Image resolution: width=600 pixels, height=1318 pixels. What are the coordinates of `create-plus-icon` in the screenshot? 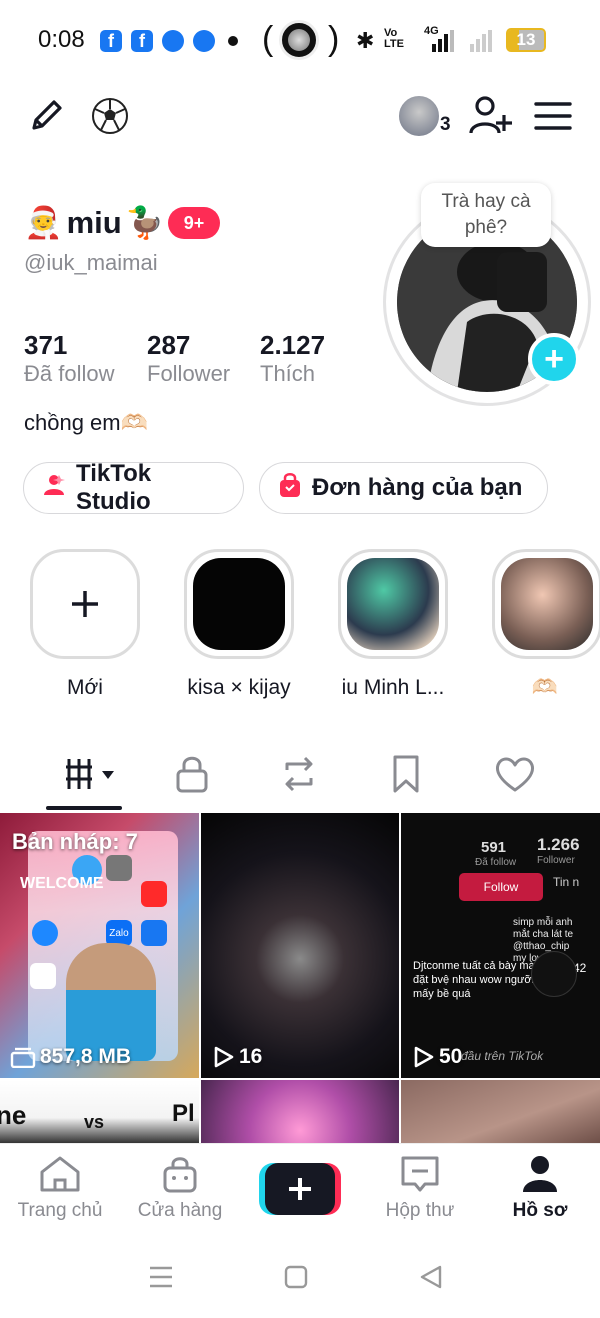 It's located at (300, 1189).